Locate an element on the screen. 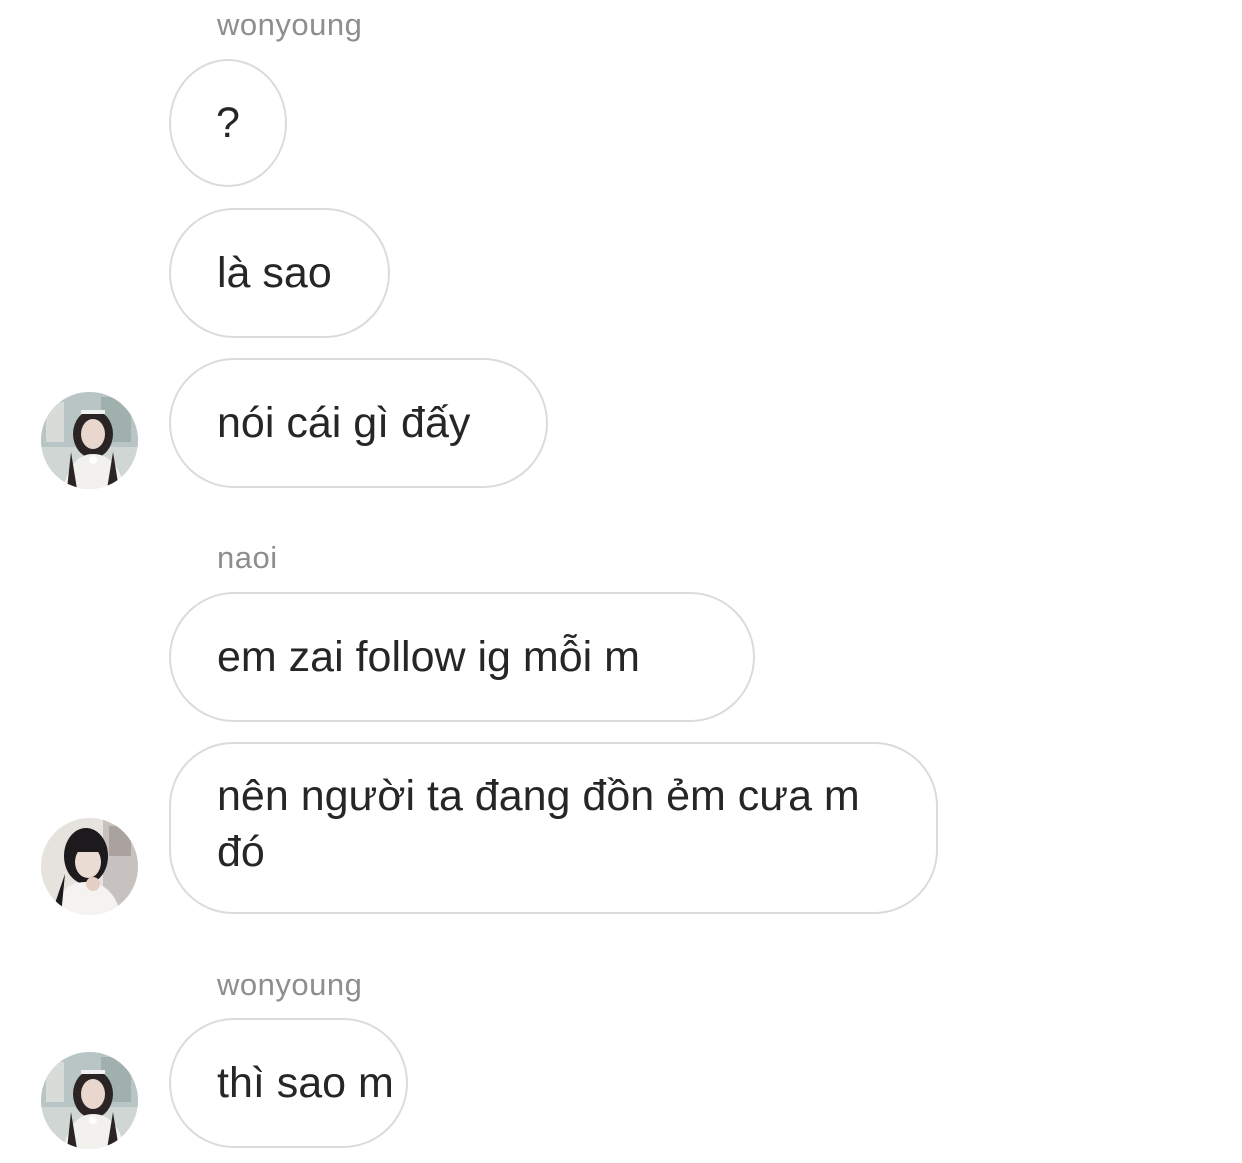 The height and width of the screenshot is (1163, 1242). message-bubble: em zai follow ig mỗi m is located at coordinates (462, 657).